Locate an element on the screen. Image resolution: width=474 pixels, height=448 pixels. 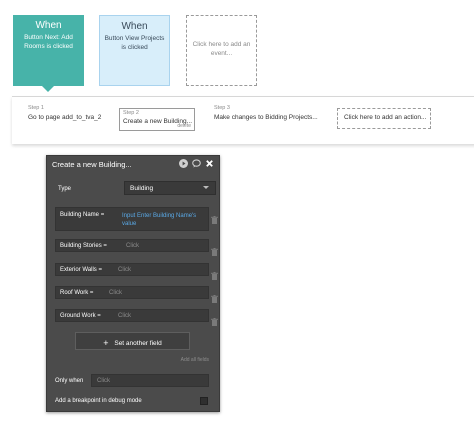
selected-event-pointer is located at coordinates (48, 89).